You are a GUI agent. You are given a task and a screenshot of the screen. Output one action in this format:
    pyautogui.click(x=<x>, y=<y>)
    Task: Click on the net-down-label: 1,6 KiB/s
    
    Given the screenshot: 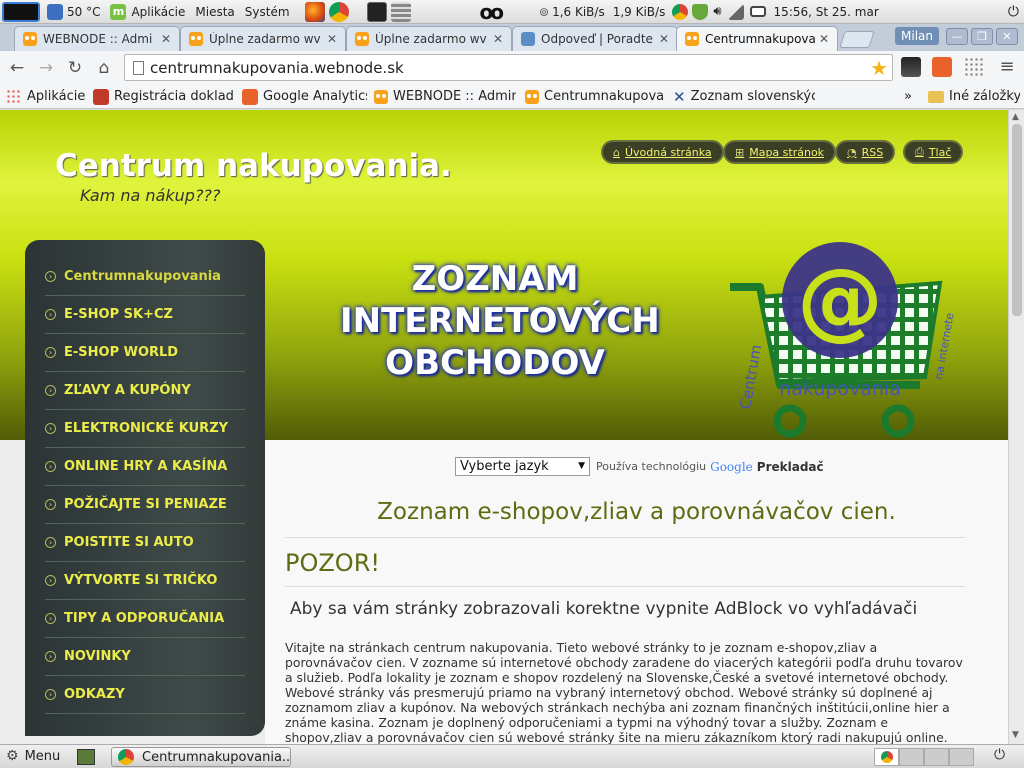 What is the action you would take?
    pyautogui.click(x=578, y=11)
    